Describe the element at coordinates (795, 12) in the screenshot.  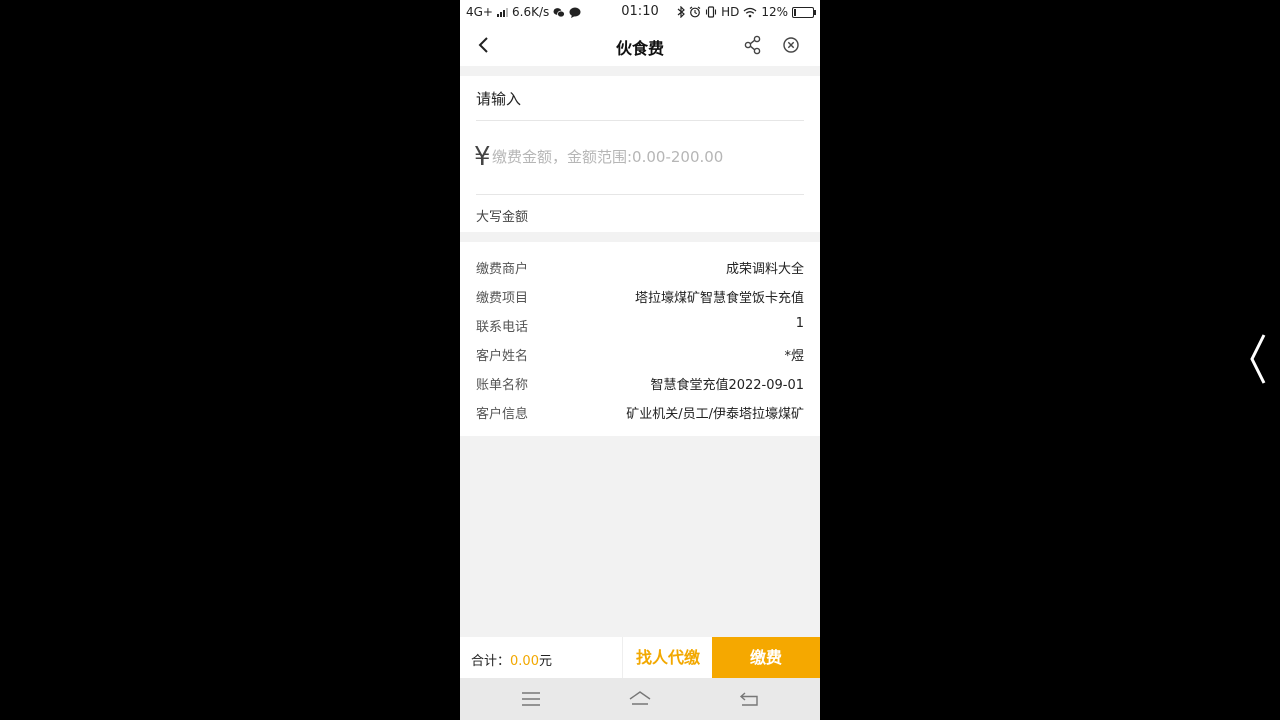
I see `battery-level` at that location.